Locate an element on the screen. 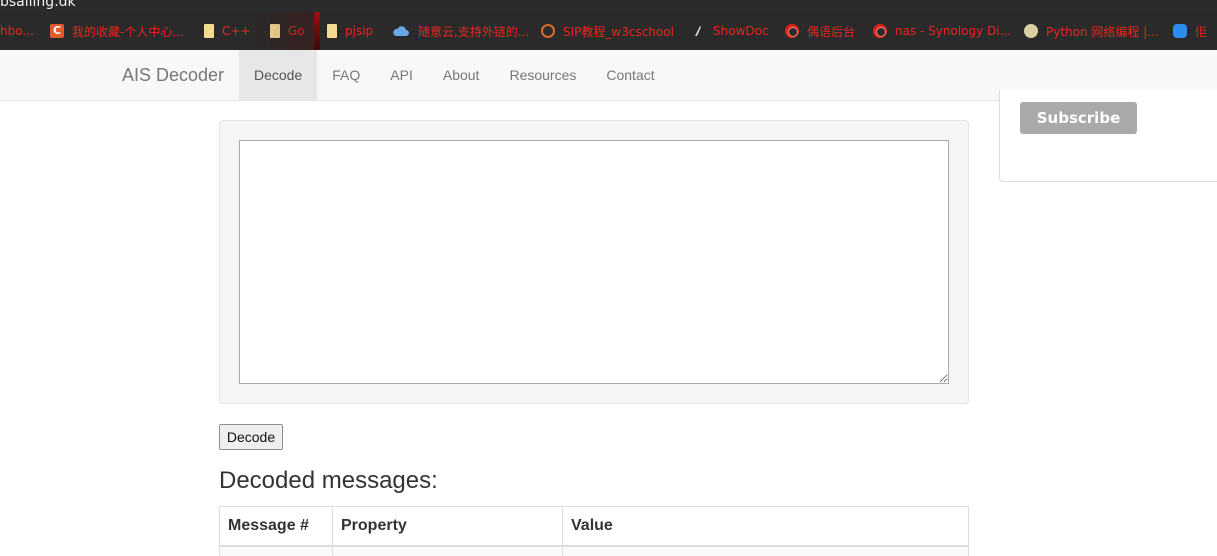 This screenshot has width=1217, height=556. table-header-row: Message # Property Value is located at coordinates (594, 526).